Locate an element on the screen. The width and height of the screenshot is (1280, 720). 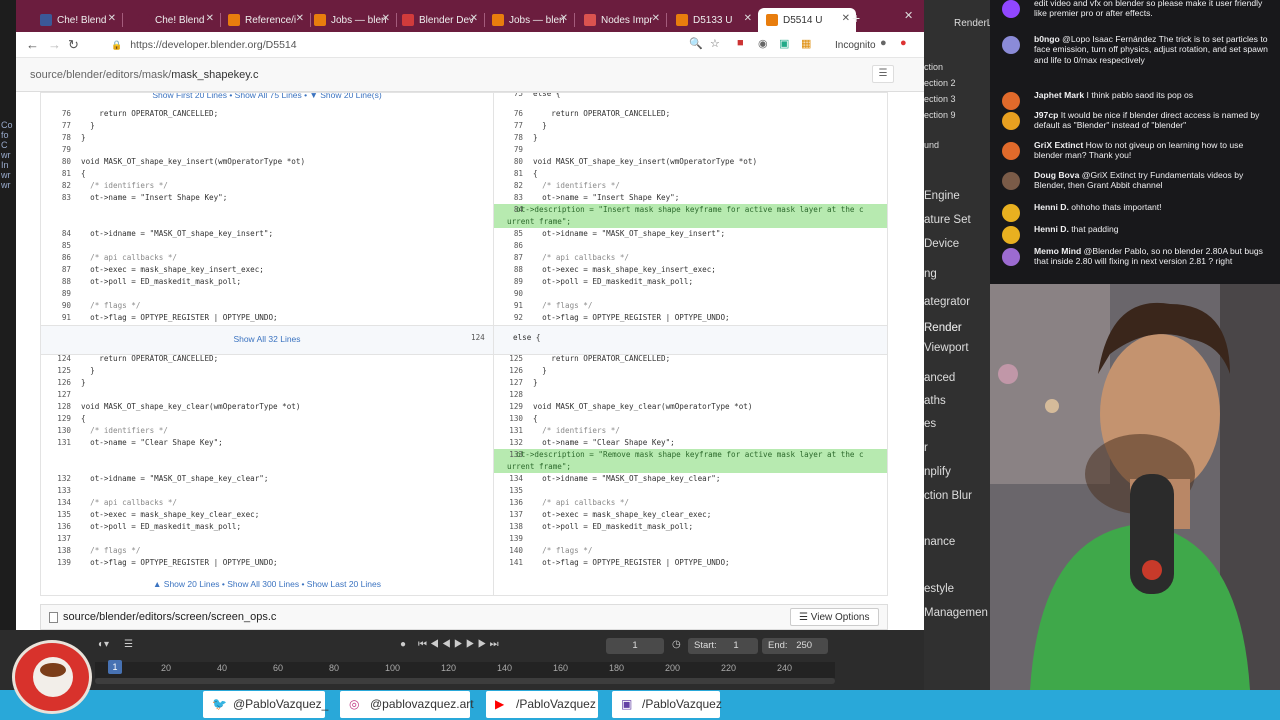
file-menu-button: ☰ is located at coordinates (883, 74).